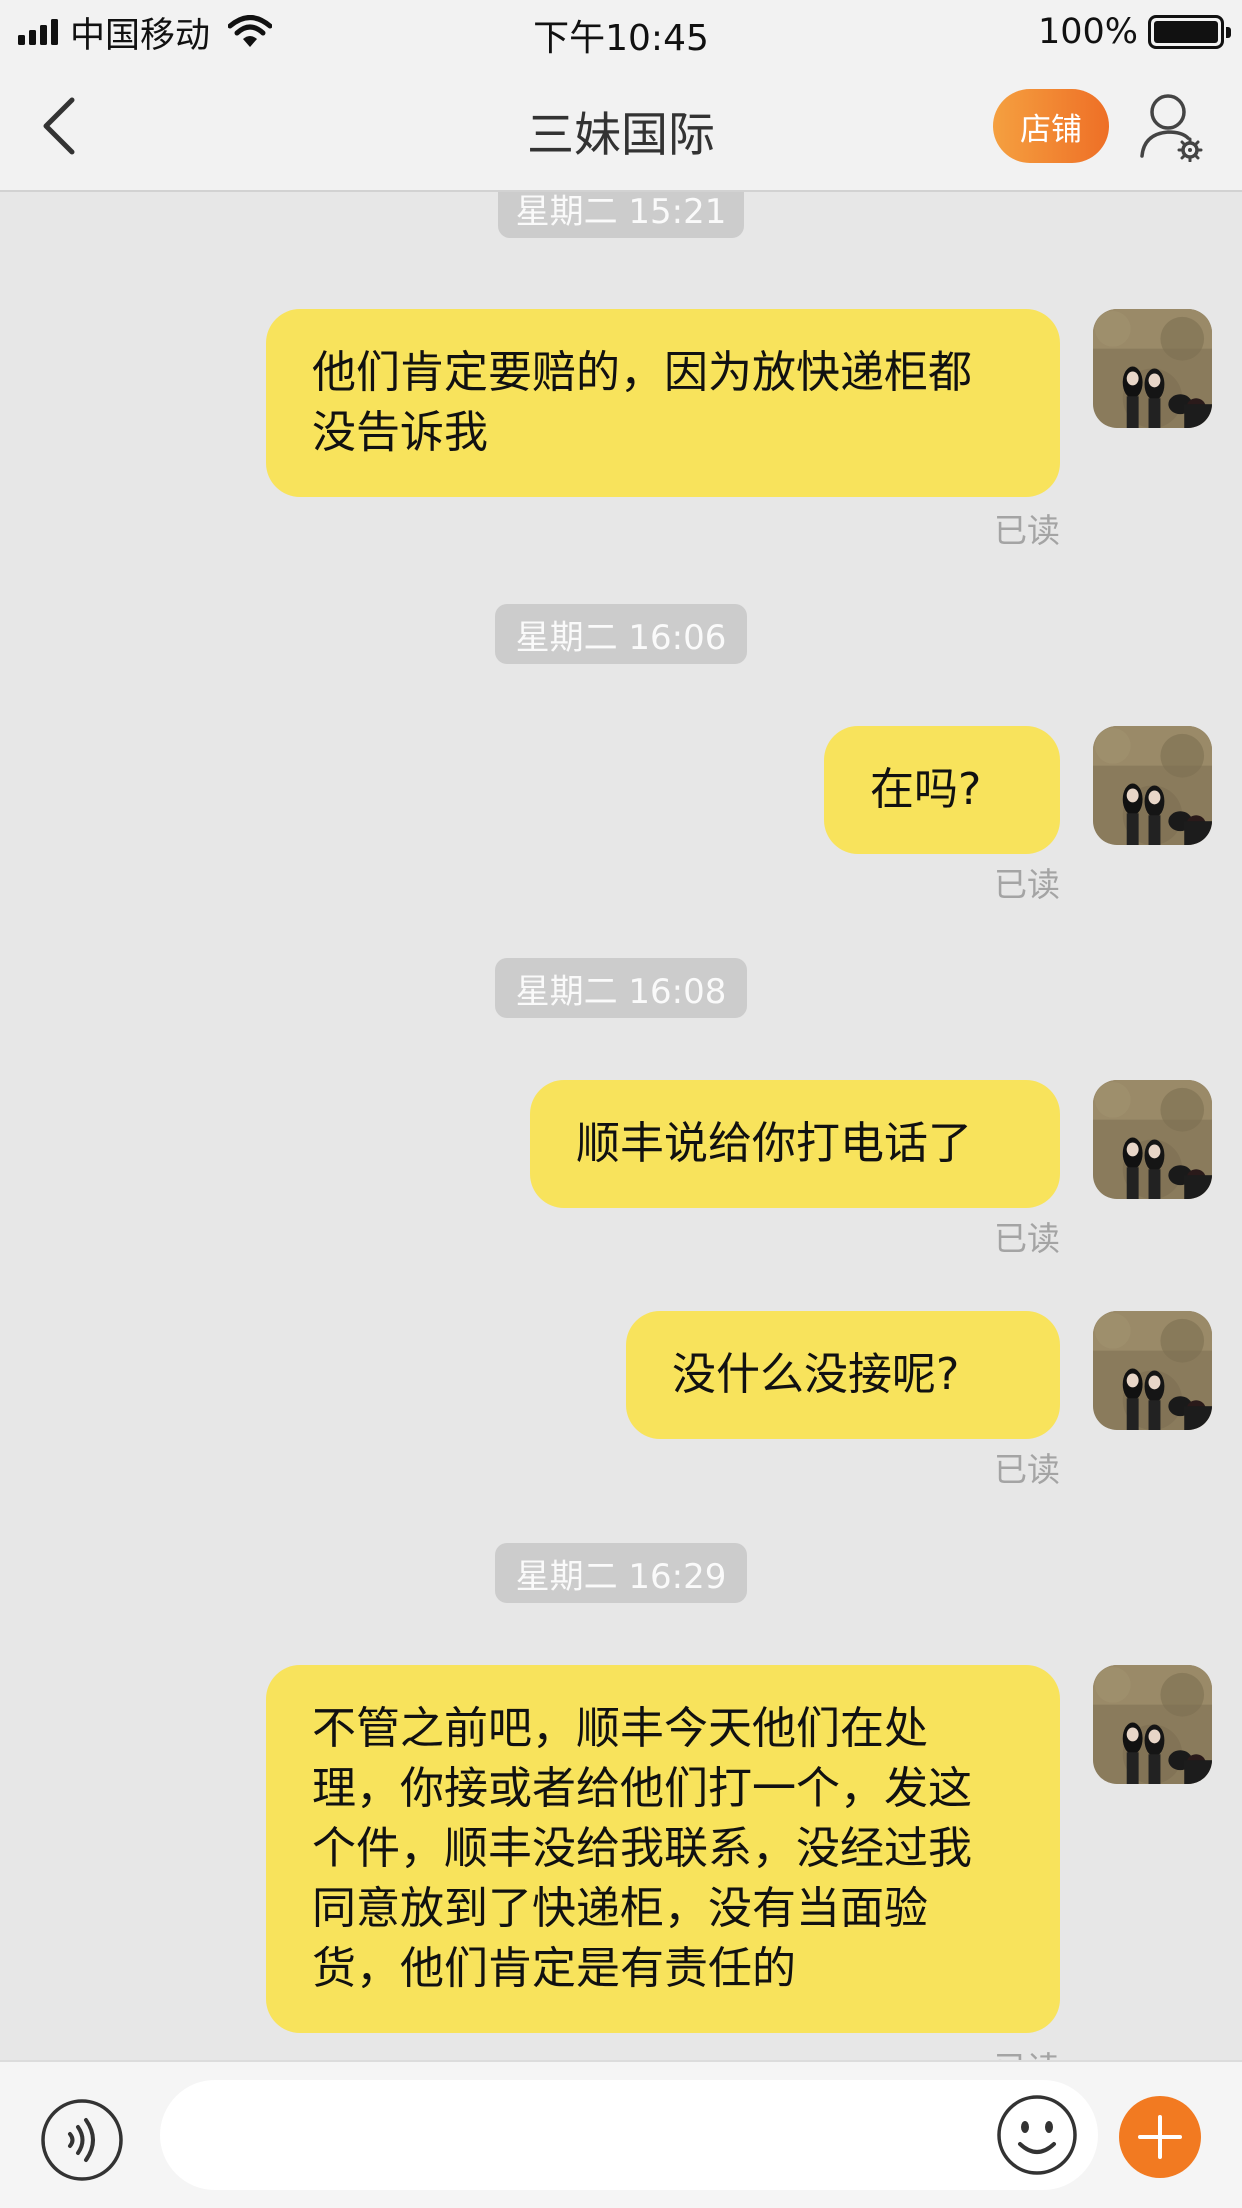  What do you see at coordinates (1087, 32) in the screenshot?
I see `battery-percent: 100%` at bounding box center [1087, 32].